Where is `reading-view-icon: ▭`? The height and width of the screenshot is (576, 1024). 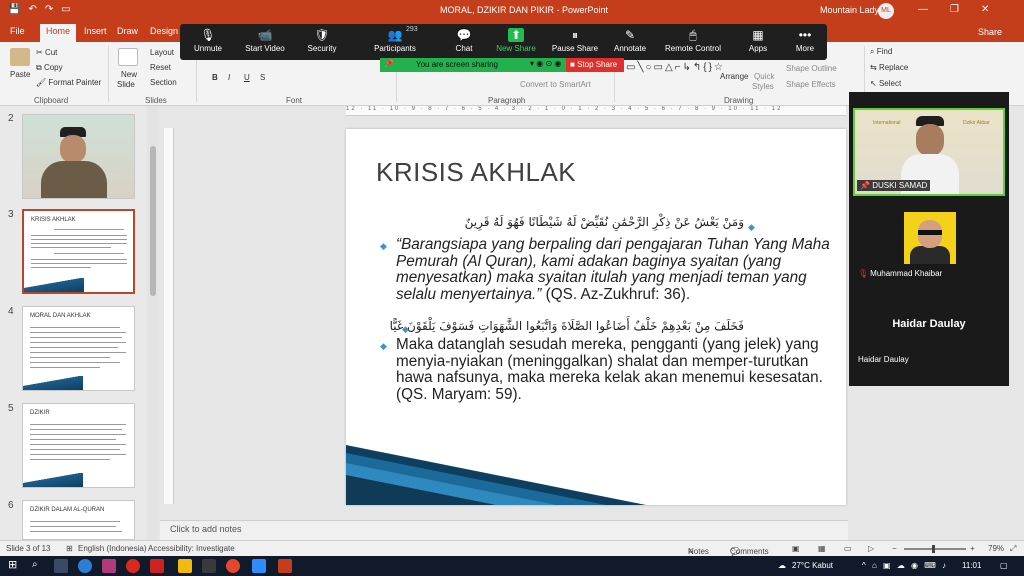
reading-view-icon: ▭ is located at coordinates (848, 548).